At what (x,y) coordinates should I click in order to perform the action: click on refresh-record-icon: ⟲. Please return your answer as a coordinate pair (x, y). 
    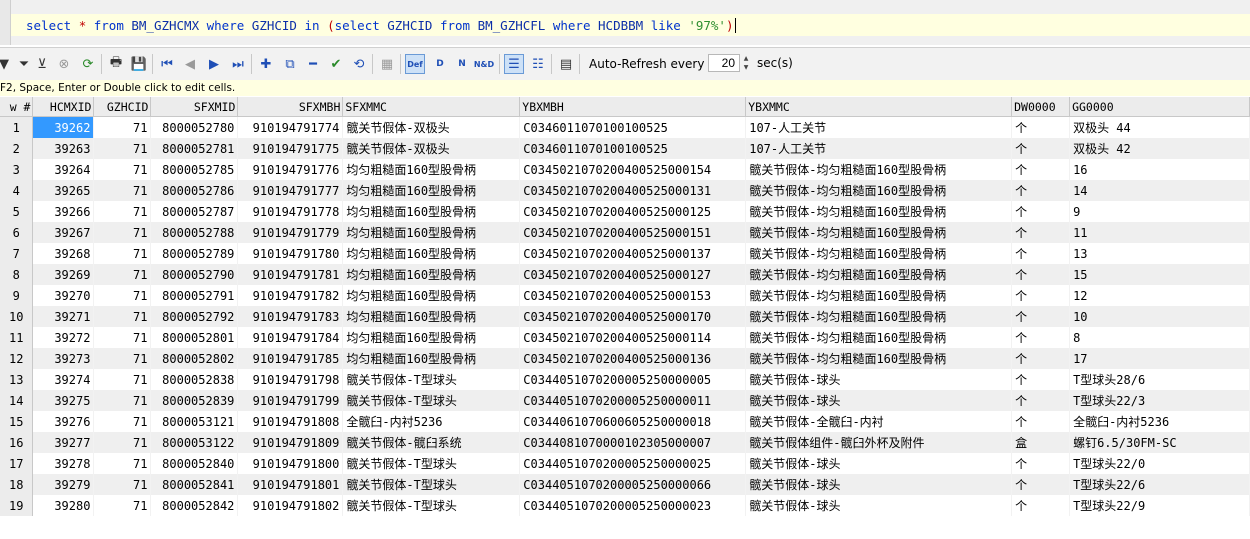
    Looking at the image, I should click on (359, 64).